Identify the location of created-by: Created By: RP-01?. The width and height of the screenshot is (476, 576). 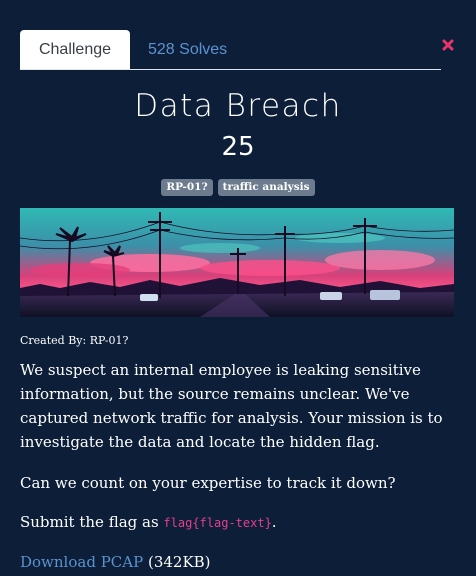
(74, 340).